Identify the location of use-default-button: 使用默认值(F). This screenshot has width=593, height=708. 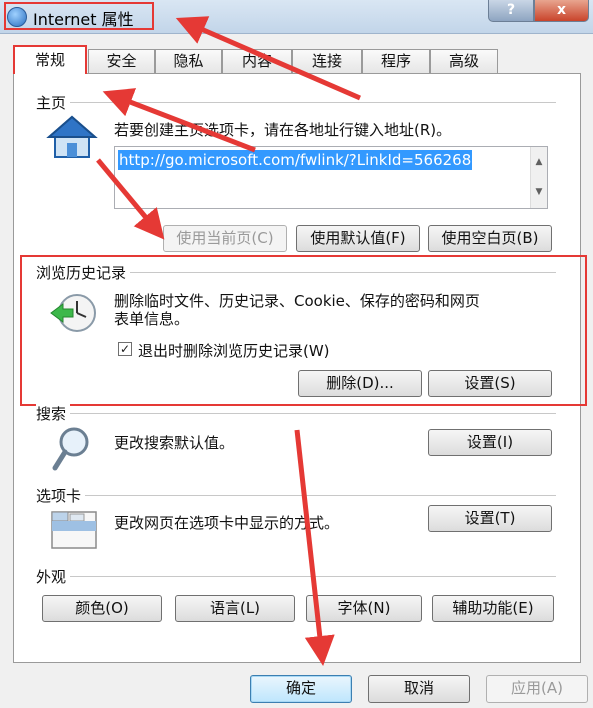
(358, 238).